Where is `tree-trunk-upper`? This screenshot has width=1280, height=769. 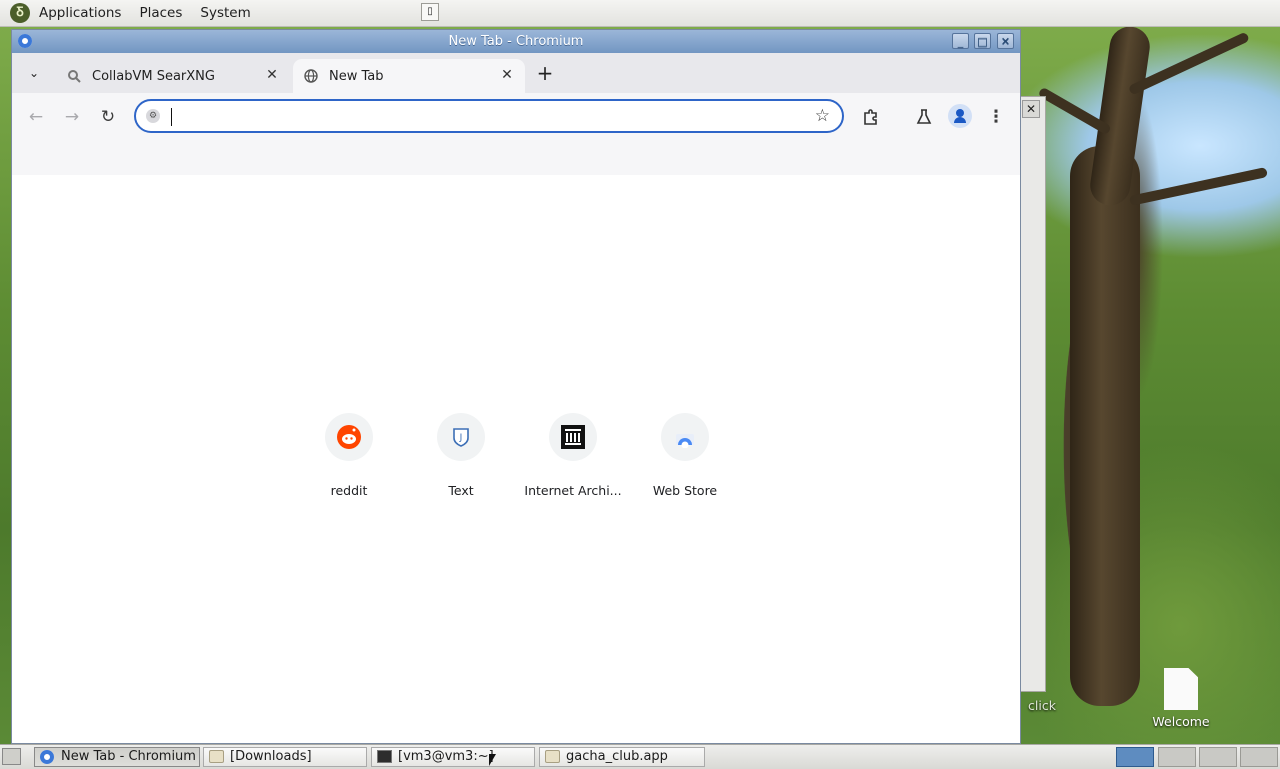
tree-trunk-upper is located at coordinates (1120, 116).